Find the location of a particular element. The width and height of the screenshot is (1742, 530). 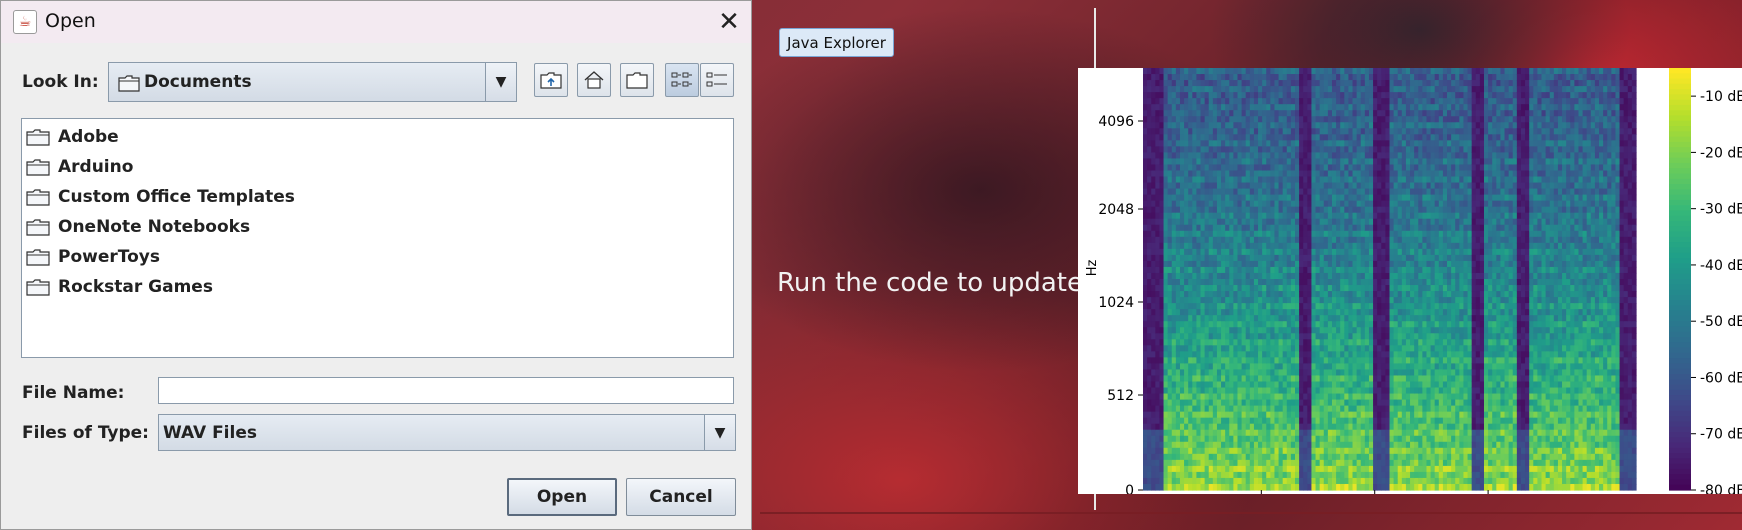

file-name: OneNote Notebooks is located at coordinates (154, 227).